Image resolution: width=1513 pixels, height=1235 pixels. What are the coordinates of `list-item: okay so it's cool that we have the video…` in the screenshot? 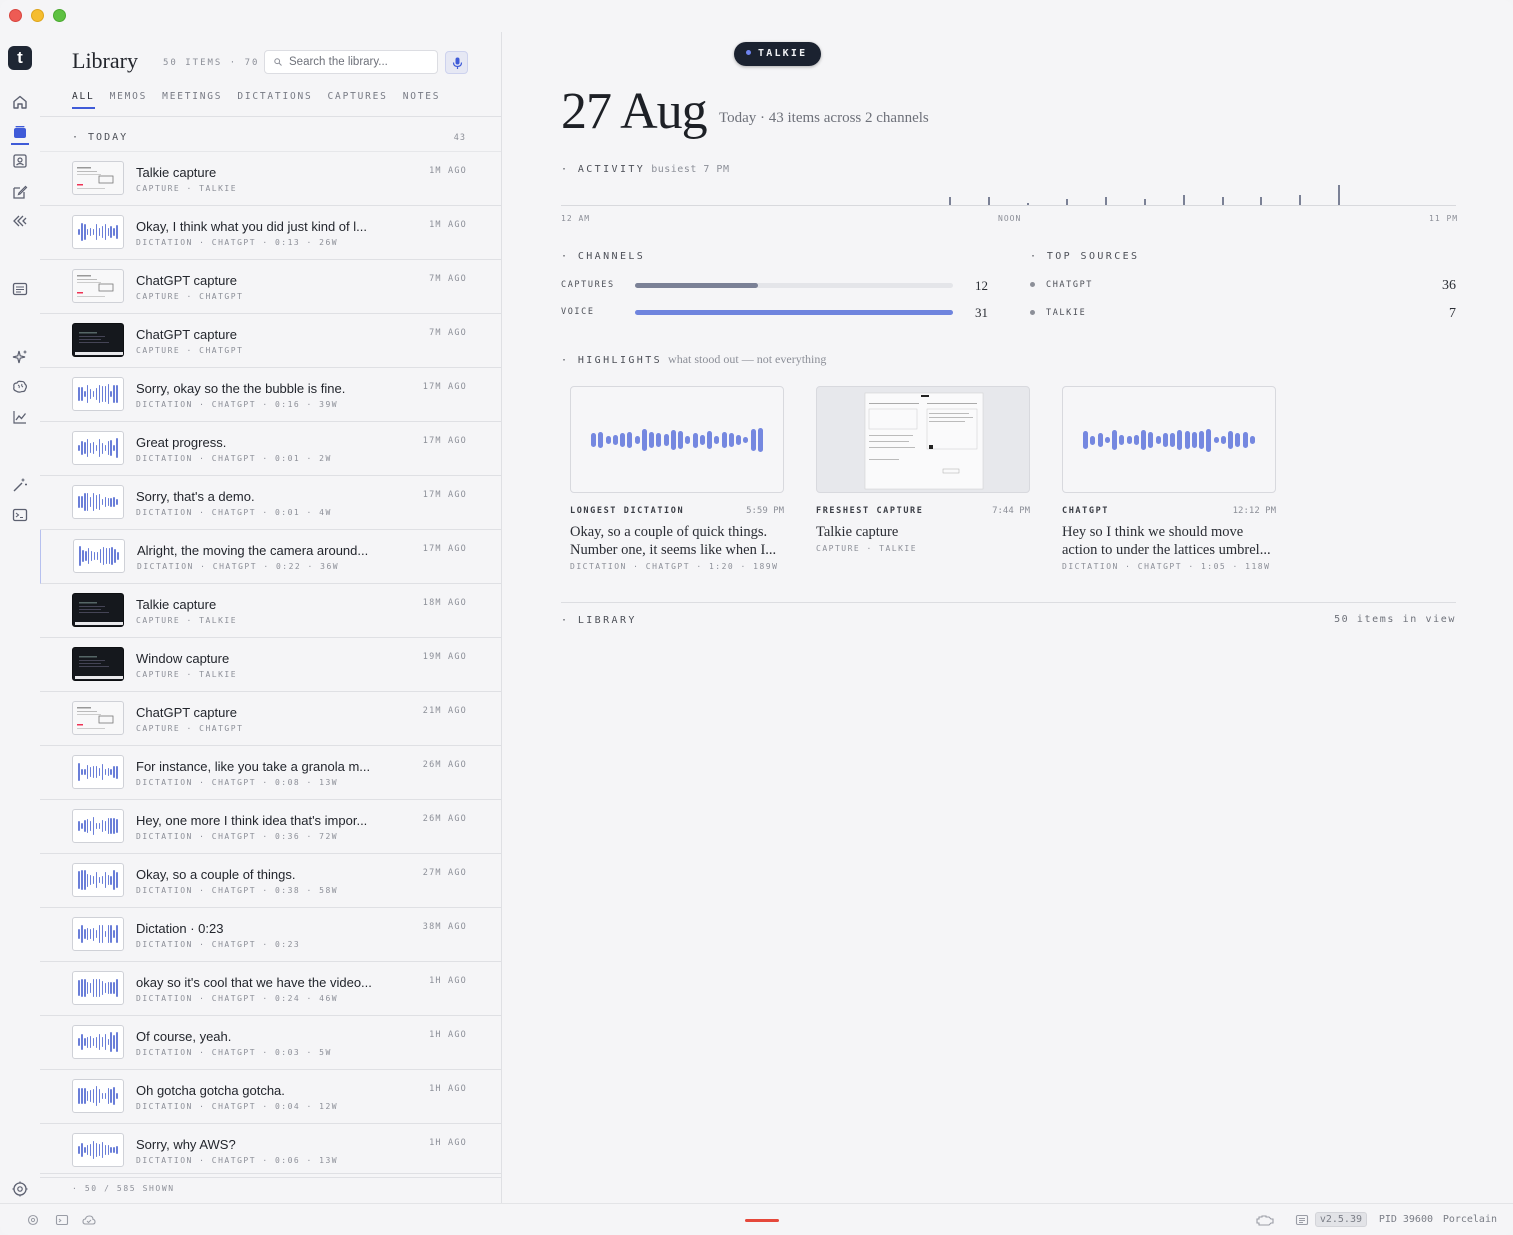 It's located at (270, 989).